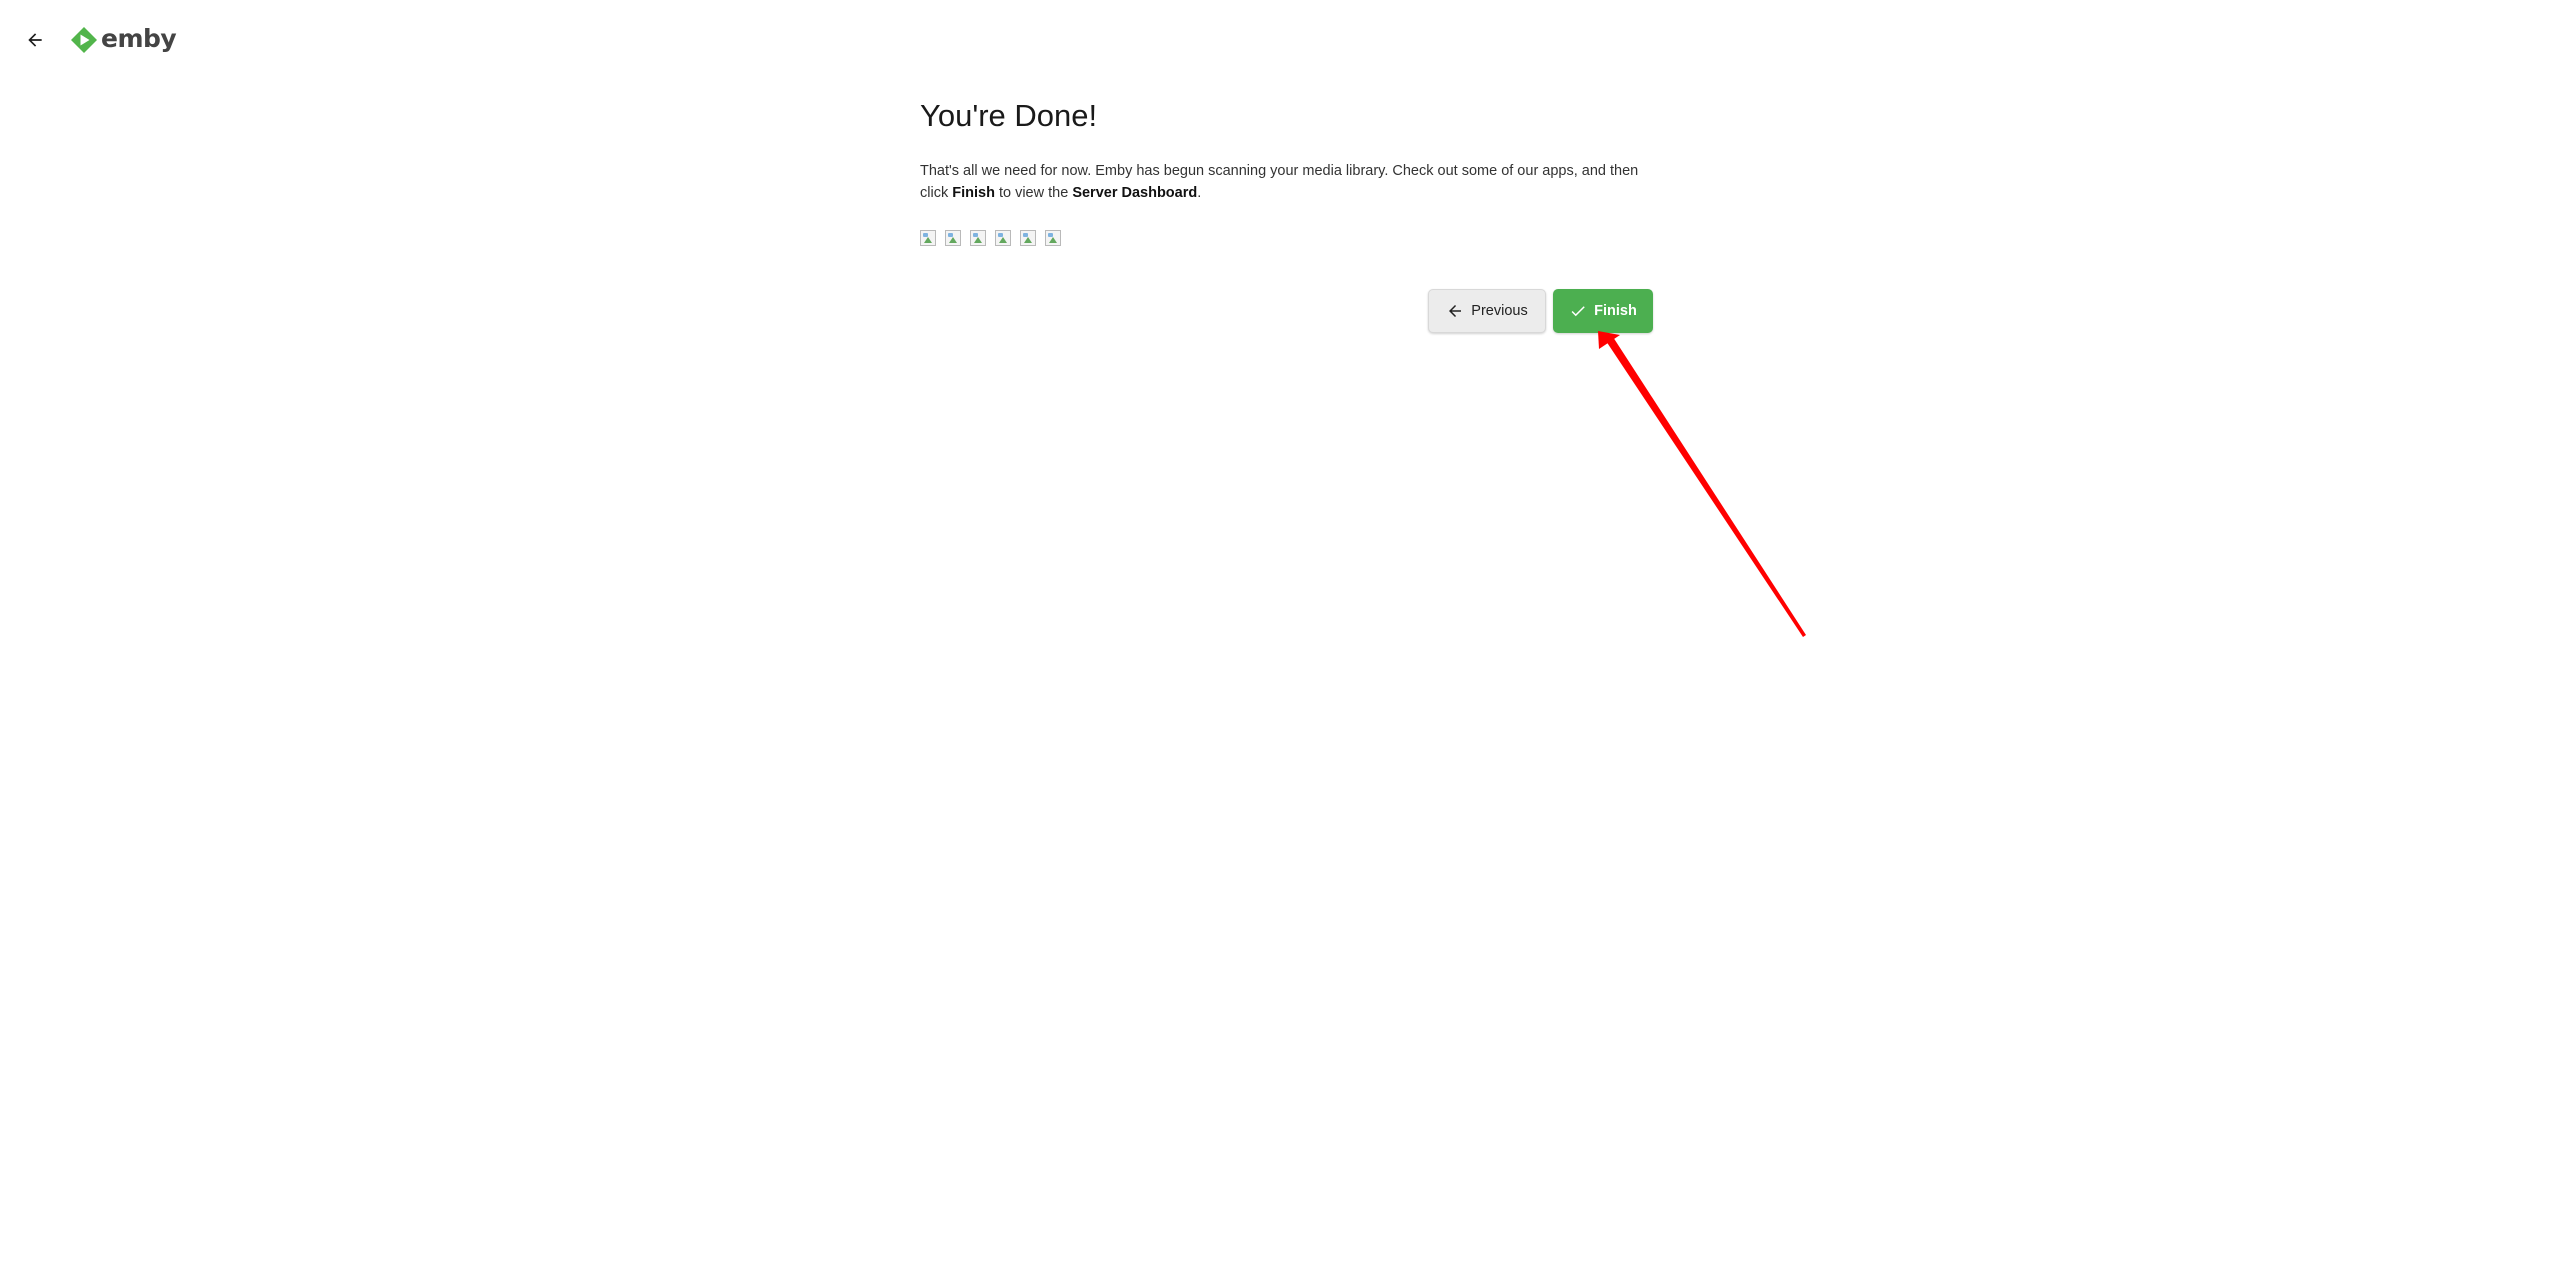 The width and height of the screenshot is (2560, 1271). Describe the element at coordinates (928, 238) in the screenshot. I see `app-link-1-broken-image-icon` at that location.